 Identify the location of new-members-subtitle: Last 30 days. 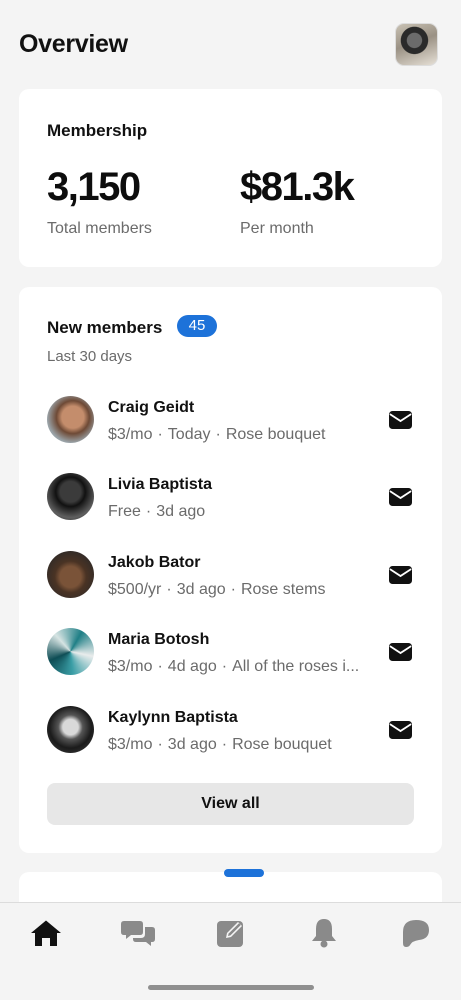
(90, 356).